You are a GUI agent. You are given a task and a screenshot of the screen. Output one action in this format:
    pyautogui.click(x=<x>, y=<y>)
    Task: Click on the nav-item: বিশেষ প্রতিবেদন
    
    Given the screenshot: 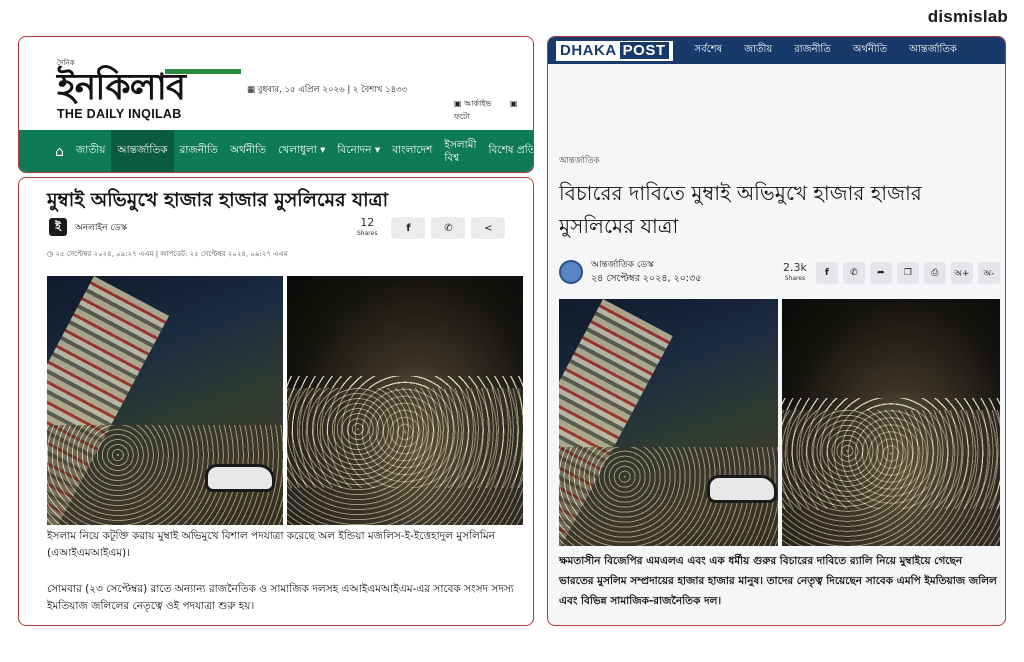 What is the action you would take?
    pyautogui.click(x=508, y=151)
    